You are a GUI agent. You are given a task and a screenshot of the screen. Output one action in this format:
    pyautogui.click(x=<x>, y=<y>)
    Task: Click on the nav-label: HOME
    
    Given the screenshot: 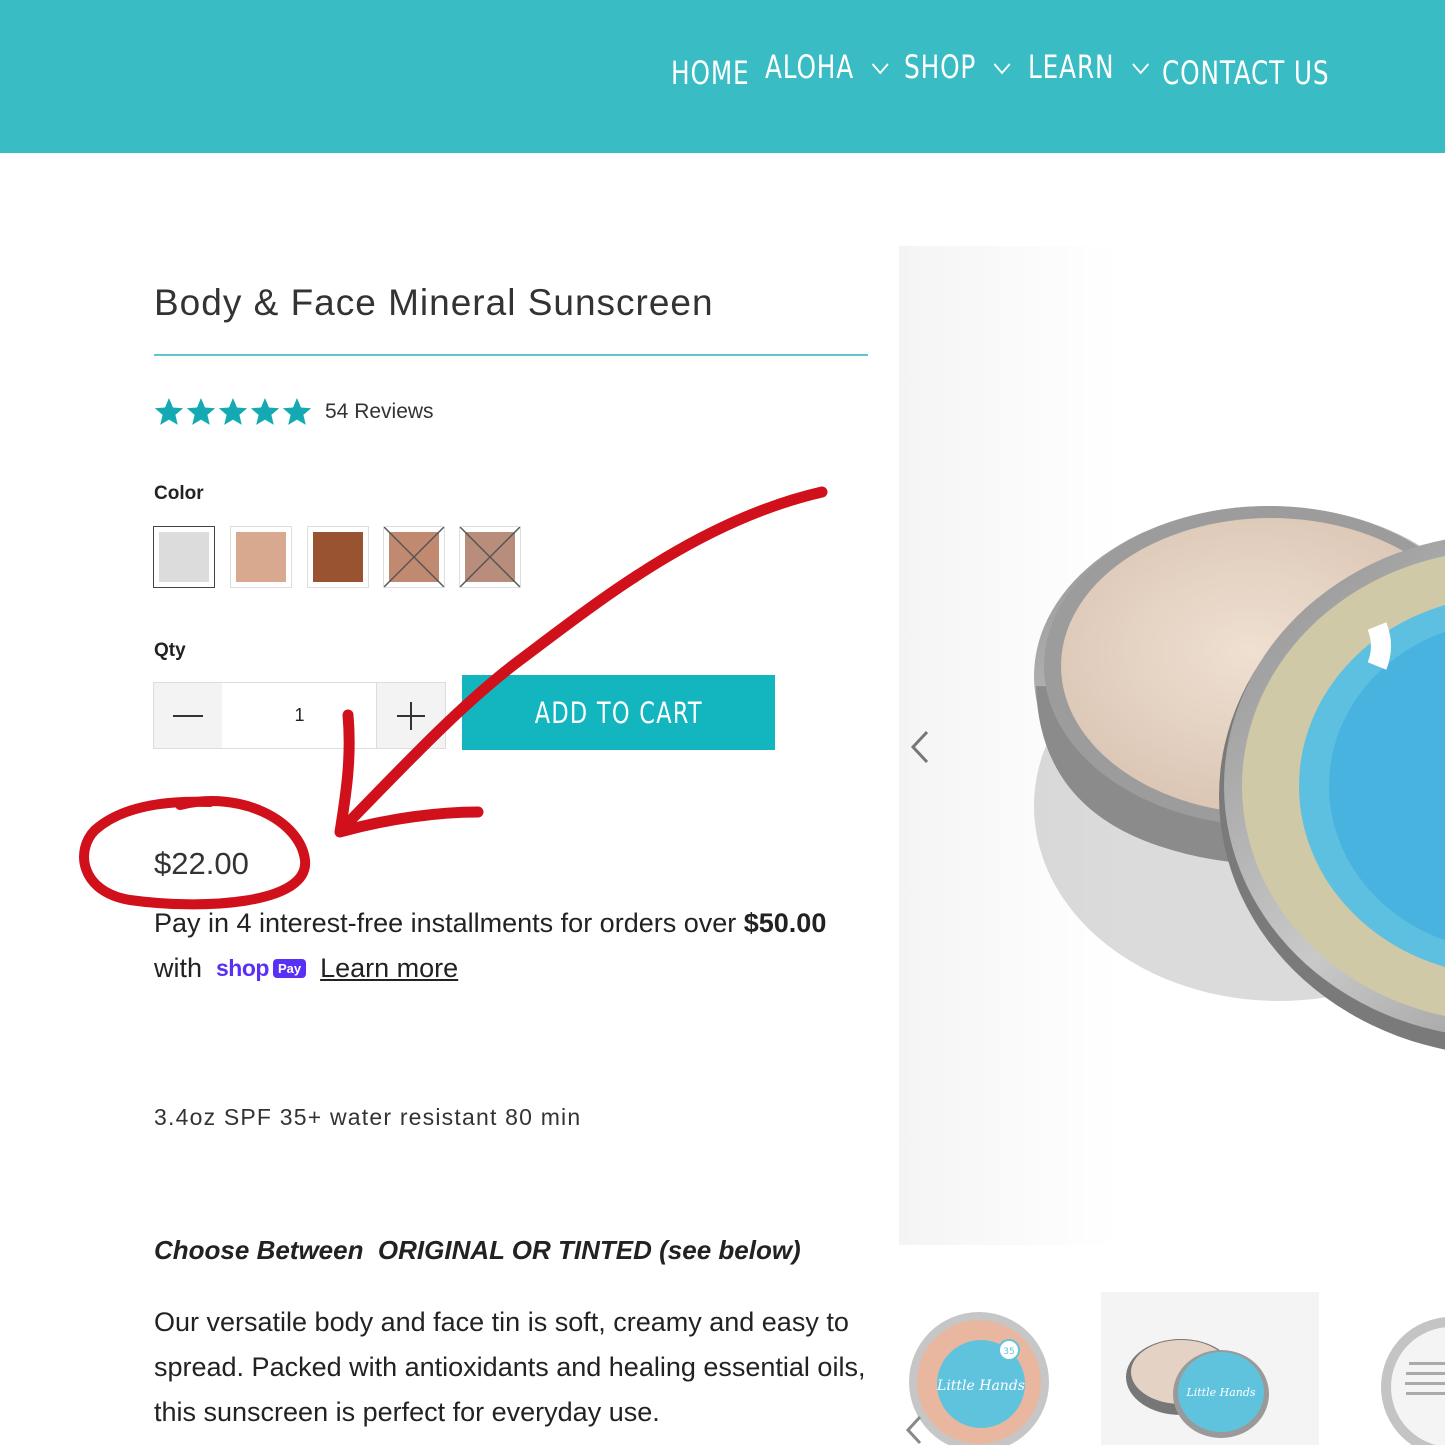 What is the action you would take?
    pyautogui.click(x=710, y=73)
    